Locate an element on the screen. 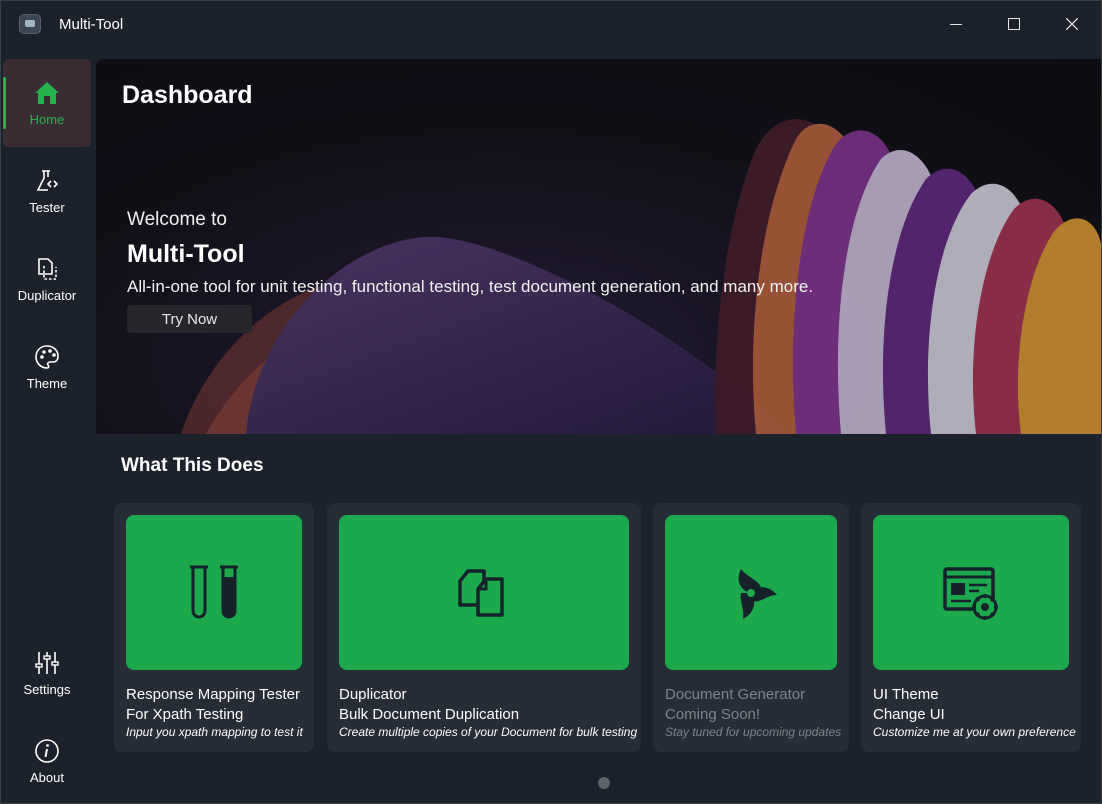 Image resolution: width=1102 pixels, height=804 pixels. test-tubes-icon is located at coordinates (214, 591).